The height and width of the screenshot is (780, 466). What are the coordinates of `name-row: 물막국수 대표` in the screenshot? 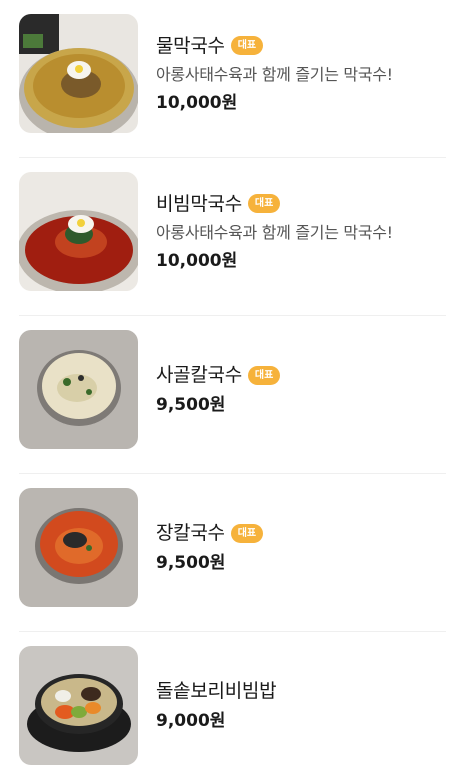 It's located at (274, 46).